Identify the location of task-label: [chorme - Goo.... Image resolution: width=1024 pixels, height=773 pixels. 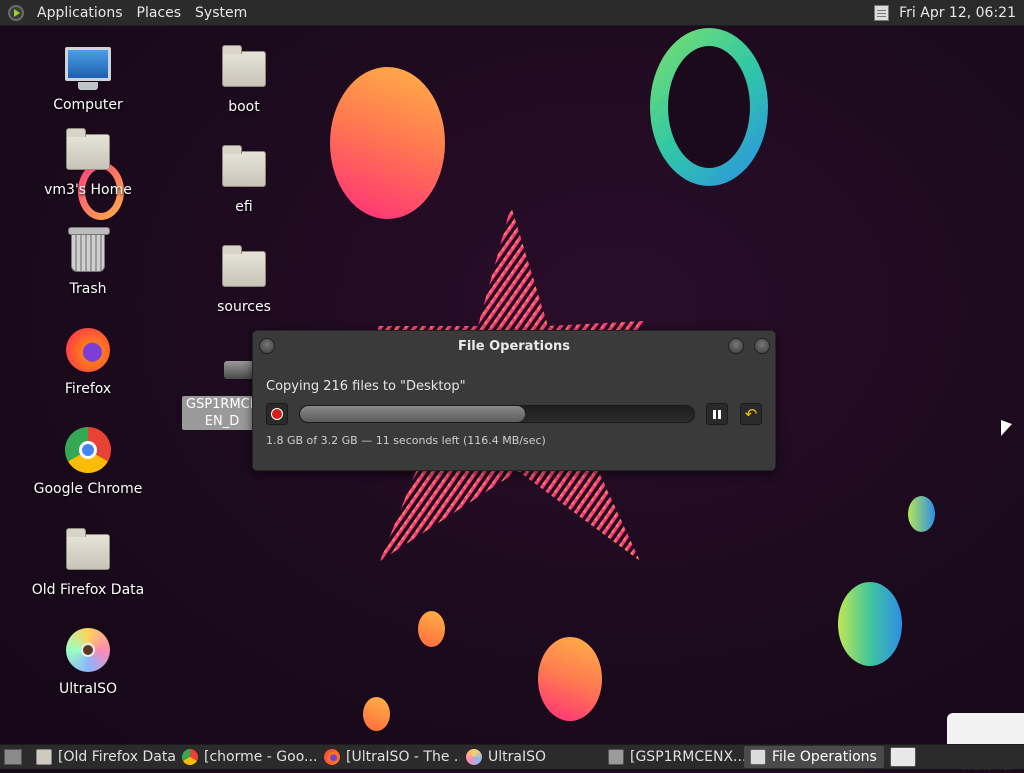
(261, 757).